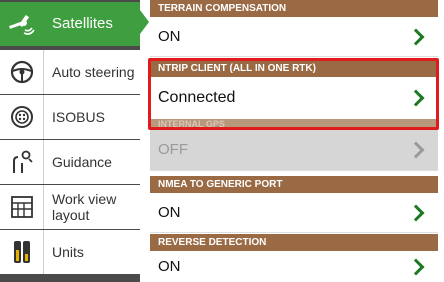  Describe the element at coordinates (22, 24) in the screenshot. I see `satellite-icon` at that location.